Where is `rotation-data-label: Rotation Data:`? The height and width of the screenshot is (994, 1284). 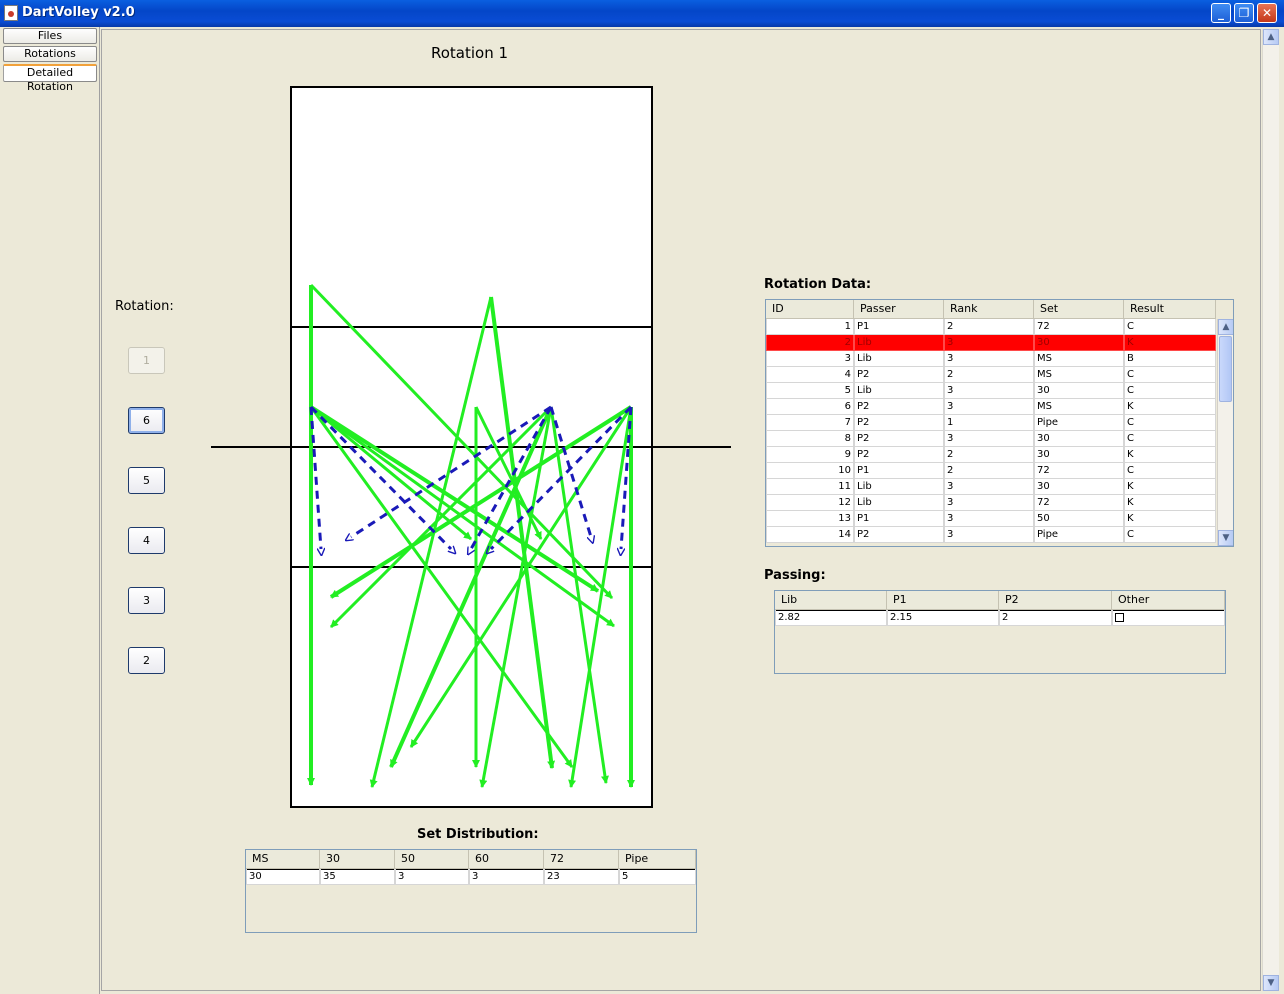 rotation-data-label: Rotation Data: is located at coordinates (818, 284).